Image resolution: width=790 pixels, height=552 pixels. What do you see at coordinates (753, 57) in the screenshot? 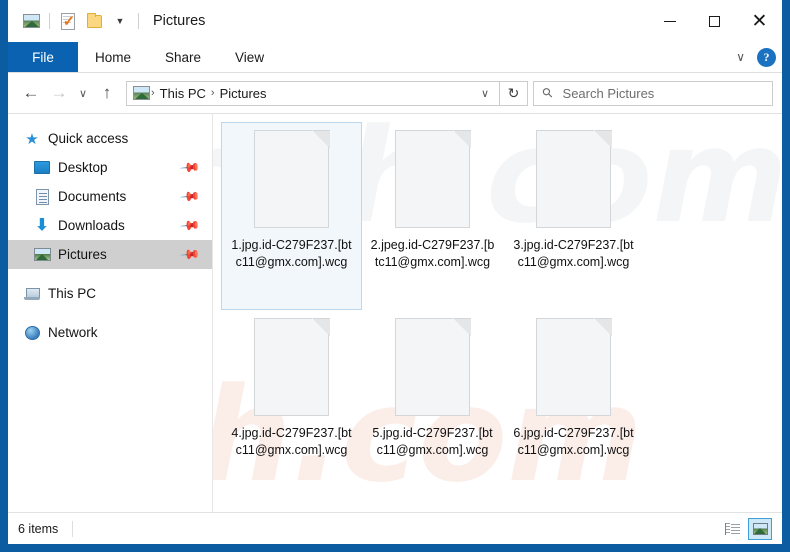
I see `ribbon-right-controls: ∨ ?` at bounding box center [753, 57].